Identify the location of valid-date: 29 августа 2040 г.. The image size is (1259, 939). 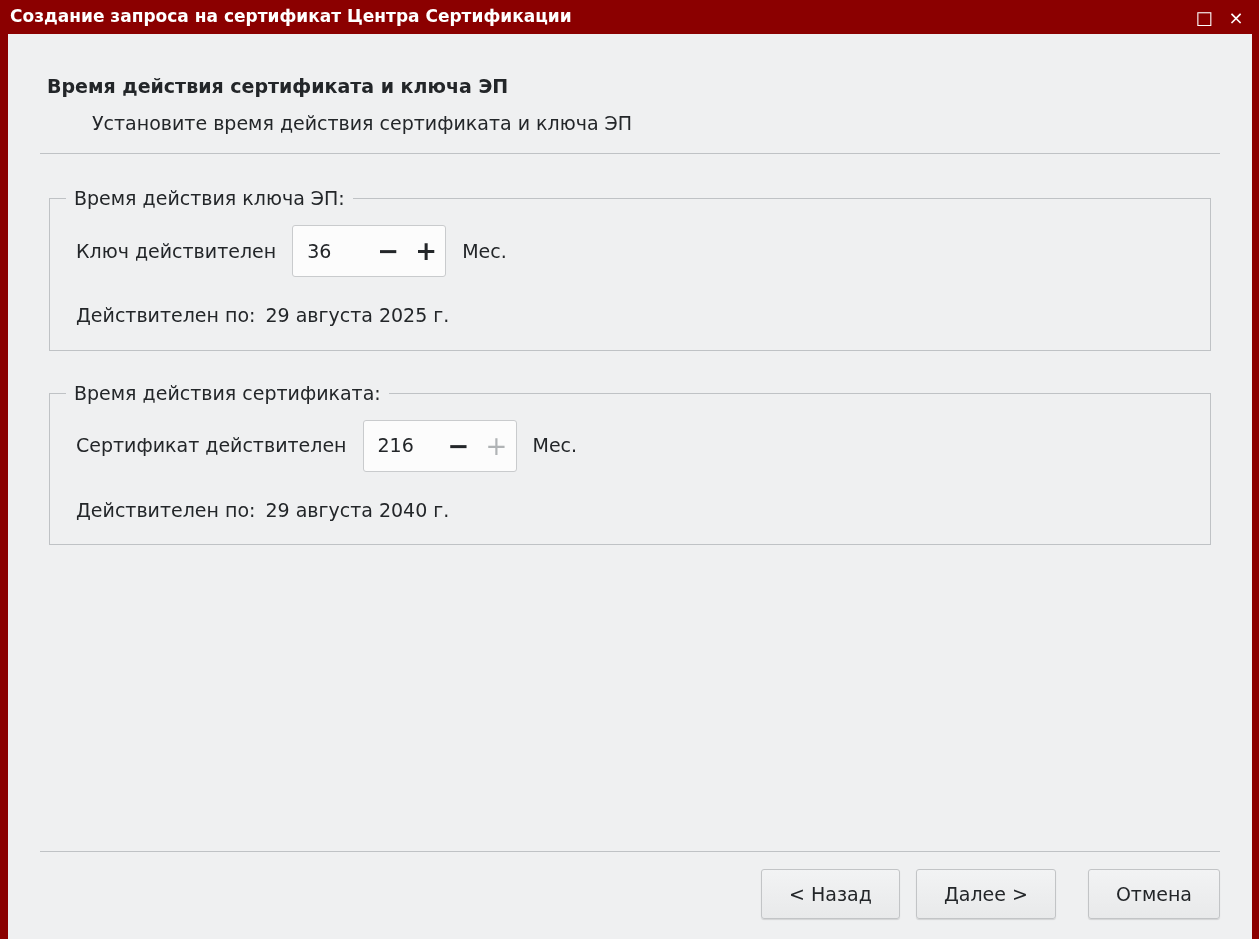
(357, 510).